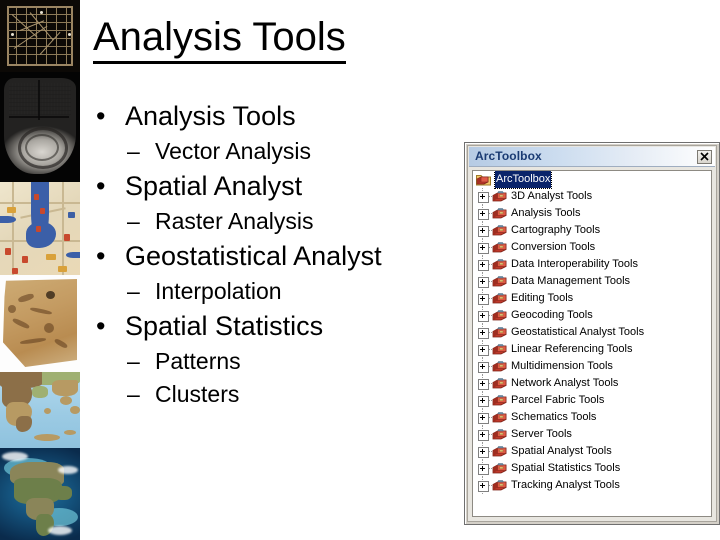 Image resolution: width=720 pixels, height=540 pixels. I want to click on tree-item: Spatial Statistics Tools, so click(592, 468).